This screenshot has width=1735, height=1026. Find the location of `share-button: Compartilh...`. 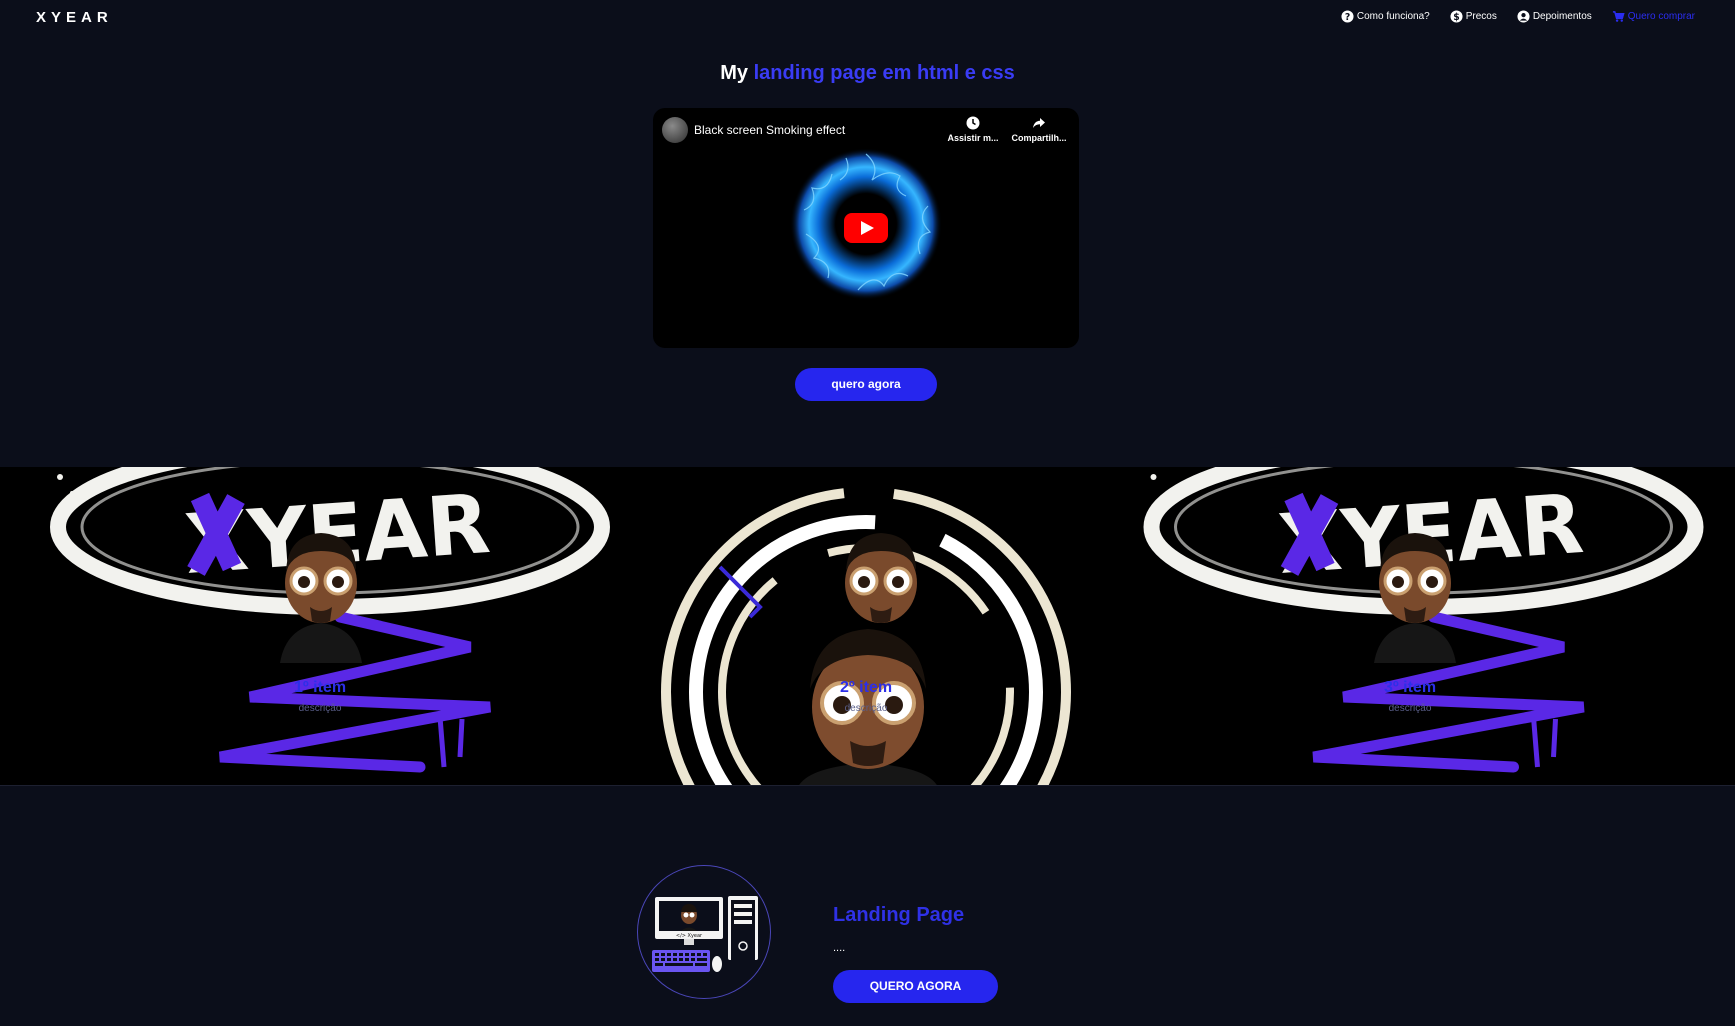

share-button: Compartilh... is located at coordinates (1039, 129).